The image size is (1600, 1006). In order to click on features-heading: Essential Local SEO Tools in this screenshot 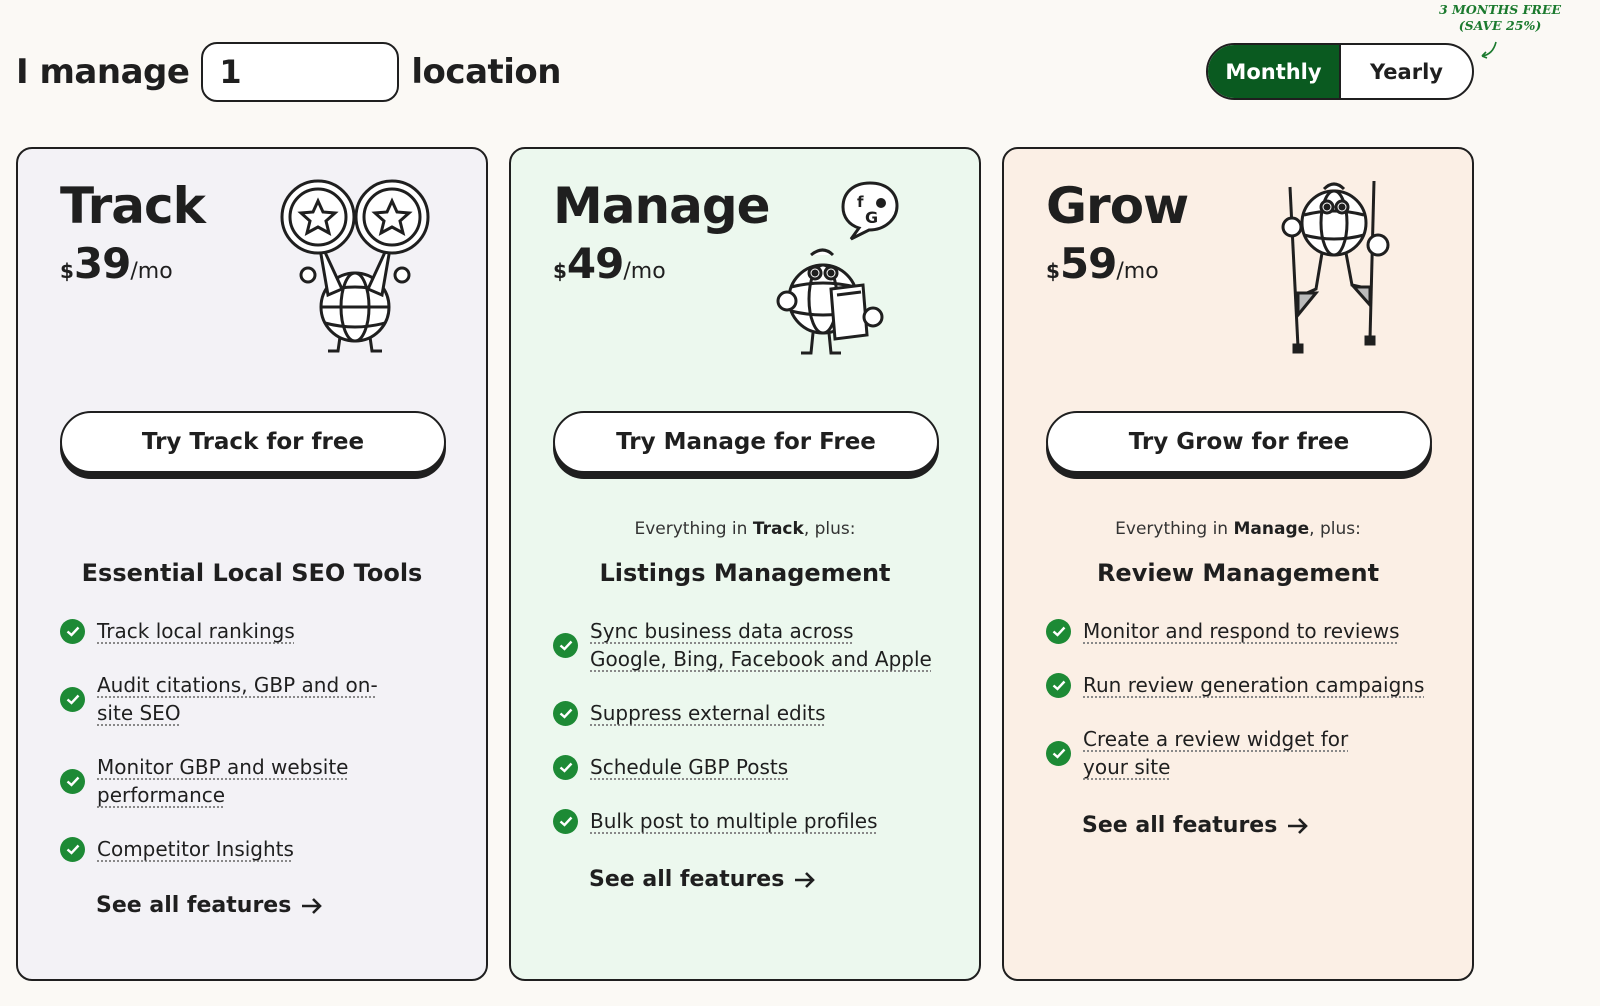, I will do `click(252, 573)`.